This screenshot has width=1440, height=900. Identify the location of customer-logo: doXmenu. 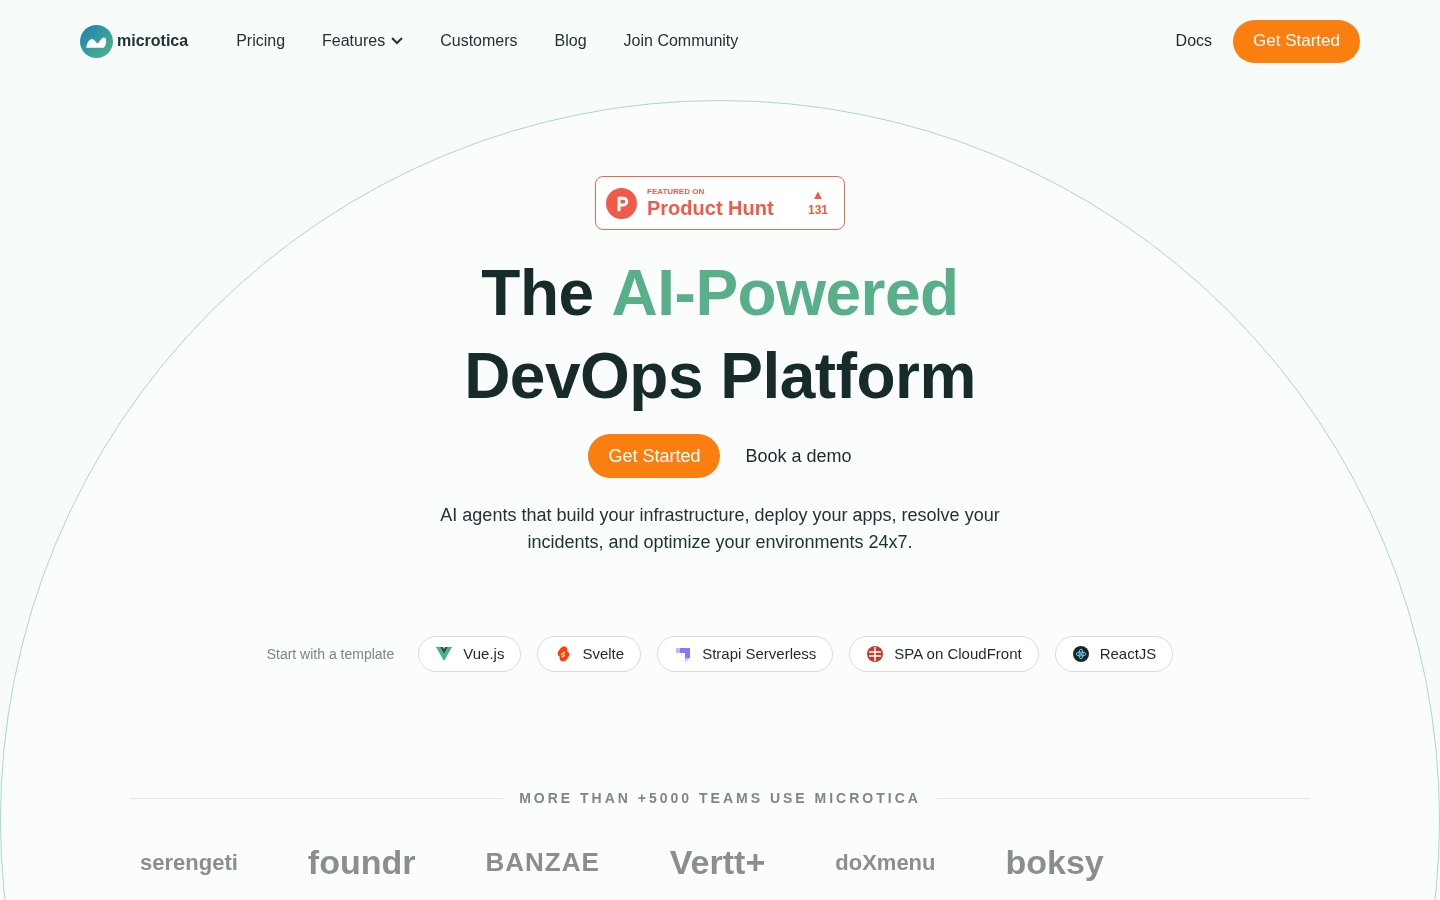
(885, 863).